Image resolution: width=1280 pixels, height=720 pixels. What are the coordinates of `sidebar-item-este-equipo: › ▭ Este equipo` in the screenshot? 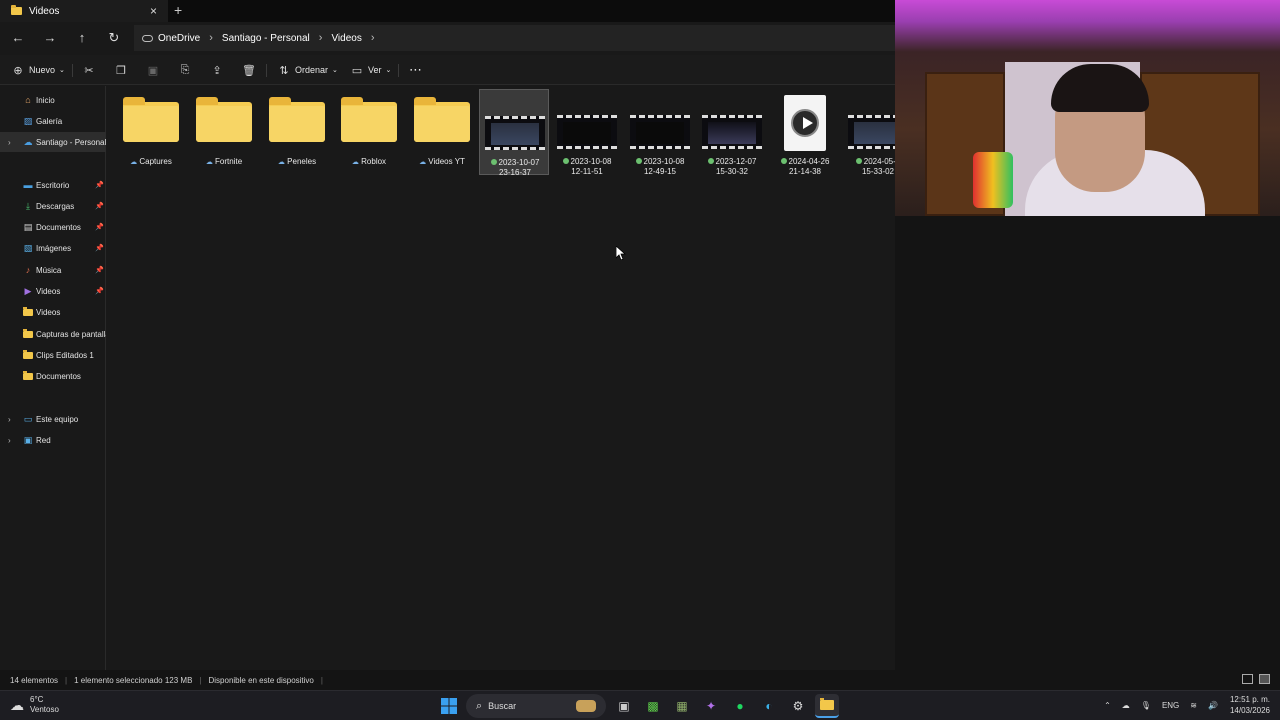 It's located at (53, 419).